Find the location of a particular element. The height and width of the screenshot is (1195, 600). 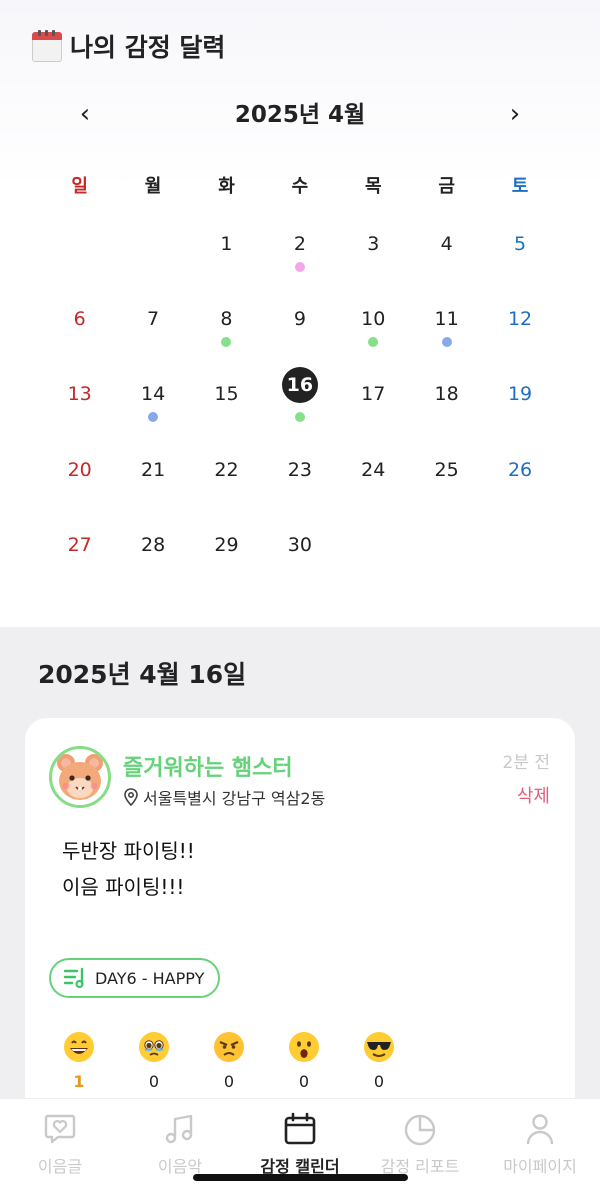

calendar-day: 3 is located at coordinates (373, 245).